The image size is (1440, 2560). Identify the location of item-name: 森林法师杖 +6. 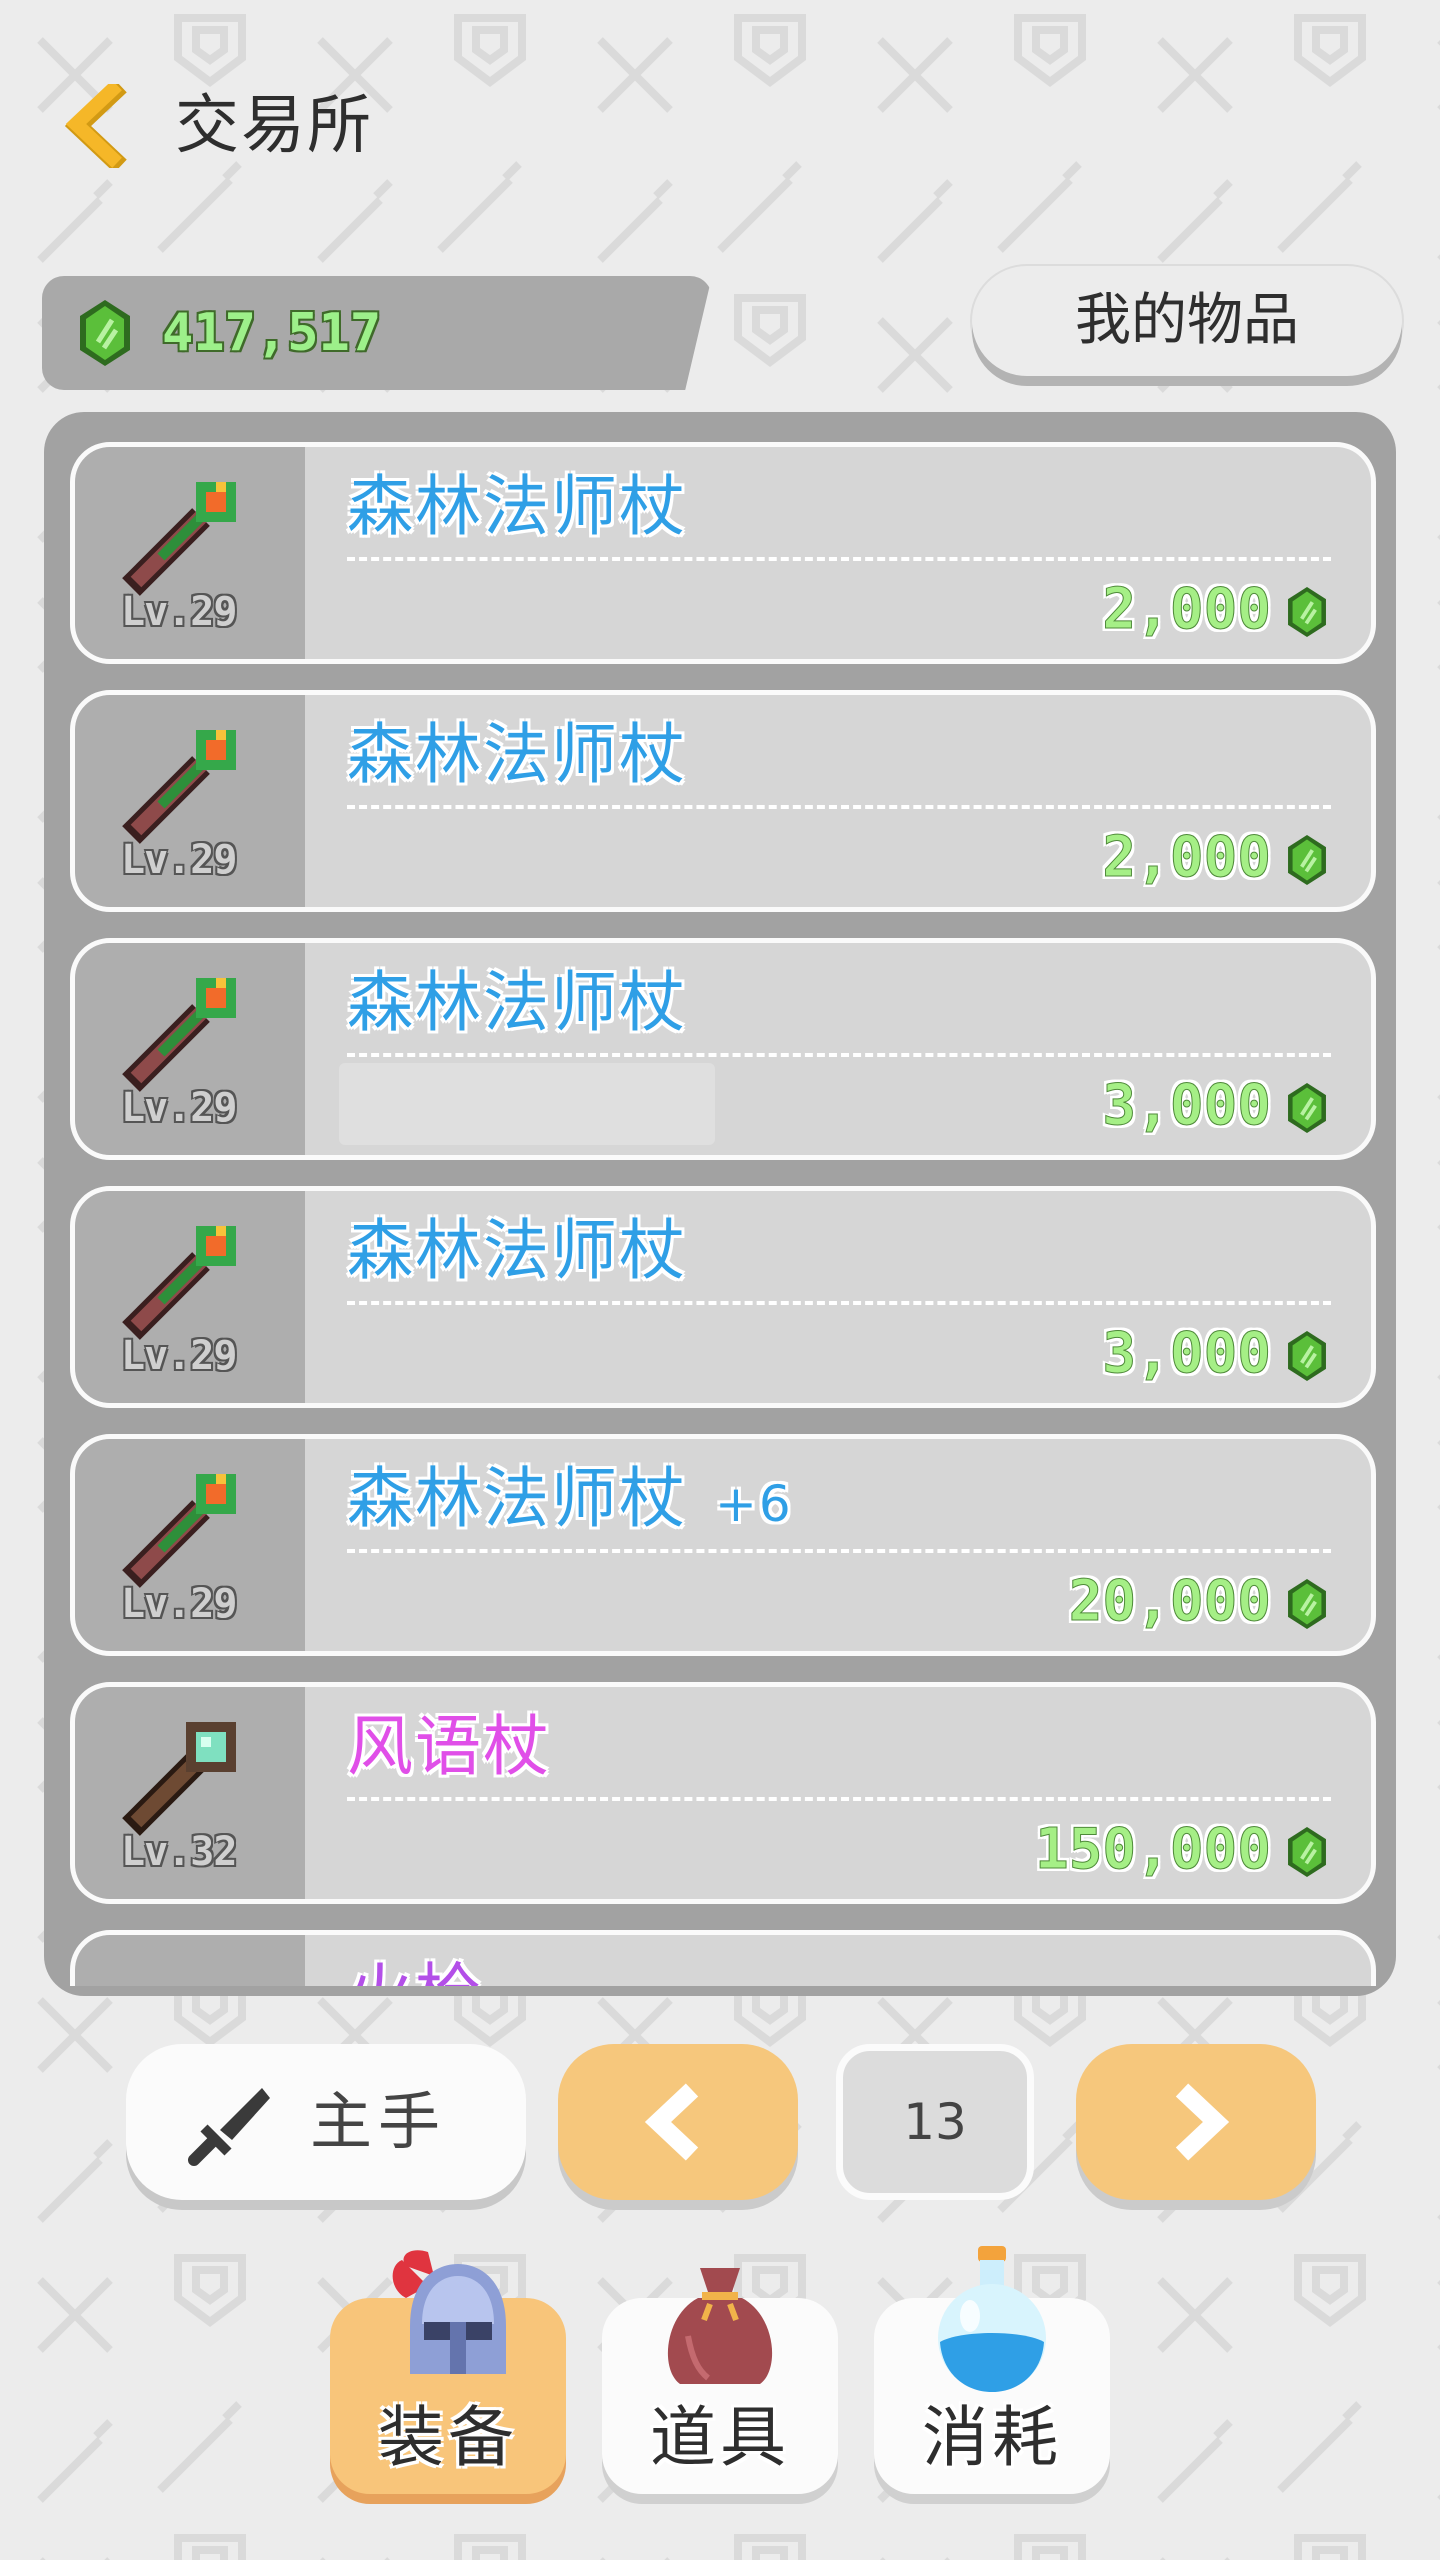
(570, 1501).